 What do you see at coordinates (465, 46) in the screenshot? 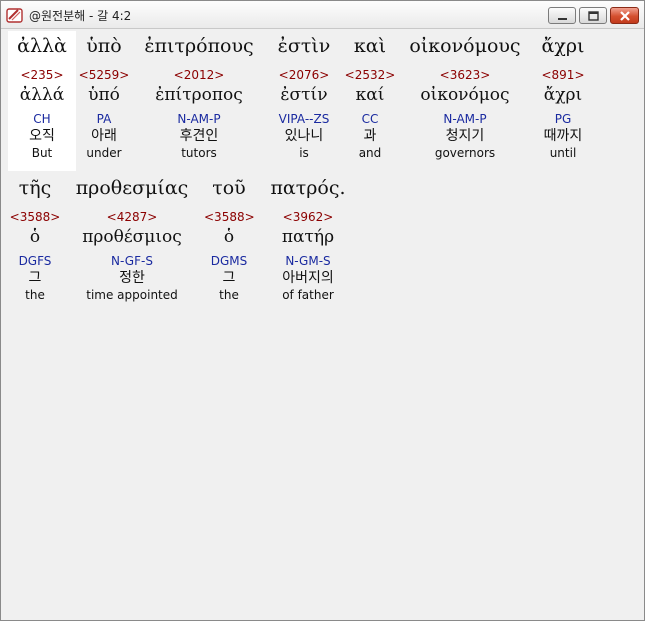
I see `greek-word: οἰκονόμους` at bounding box center [465, 46].